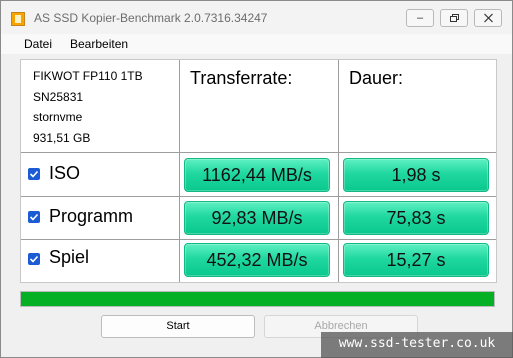 The width and height of the screenshot is (513, 358). Describe the element at coordinates (58, 96) in the screenshot. I see `drive-serial: SN25831` at that location.